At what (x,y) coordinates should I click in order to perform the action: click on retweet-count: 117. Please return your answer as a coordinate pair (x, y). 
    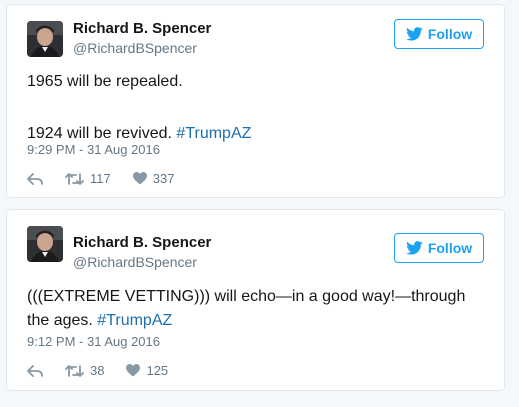
    Looking at the image, I should click on (100, 178).